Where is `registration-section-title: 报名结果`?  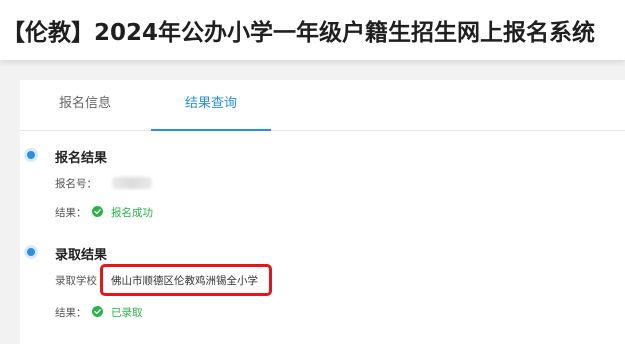
registration-section-title: 报名结果 is located at coordinates (81, 158).